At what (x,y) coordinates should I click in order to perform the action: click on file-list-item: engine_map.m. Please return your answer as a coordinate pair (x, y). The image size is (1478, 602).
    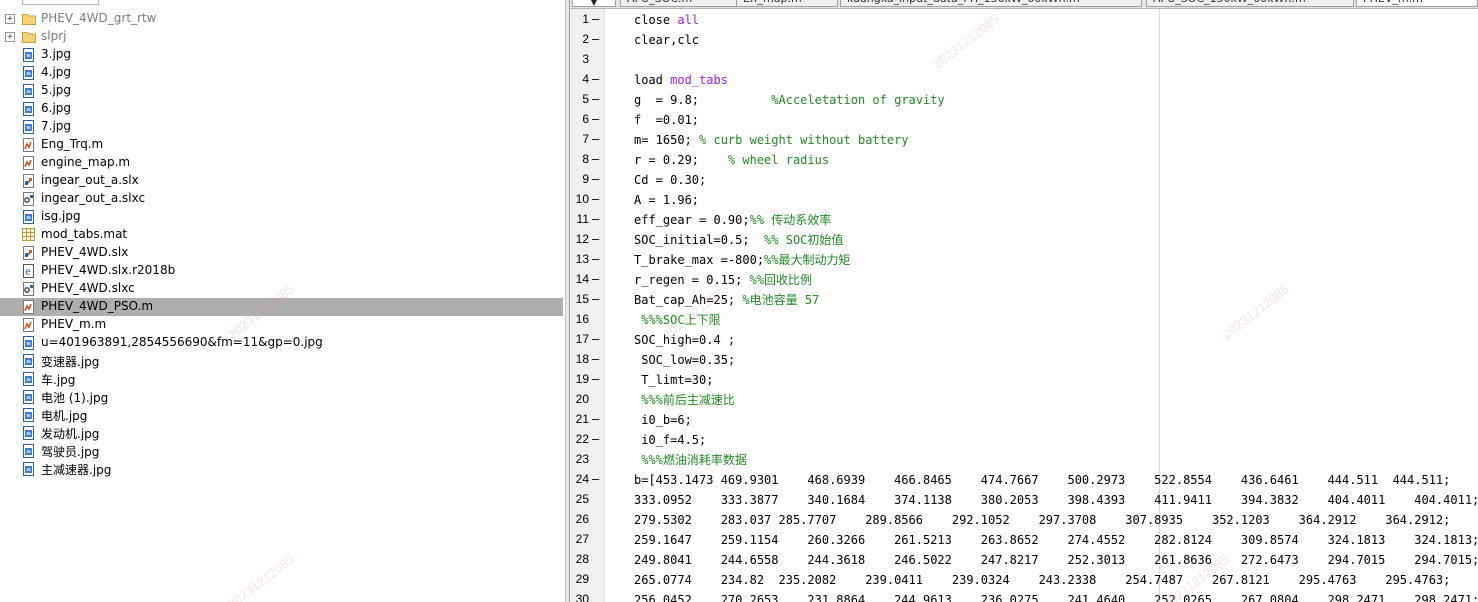
    Looking at the image, I should click on (281, 163).